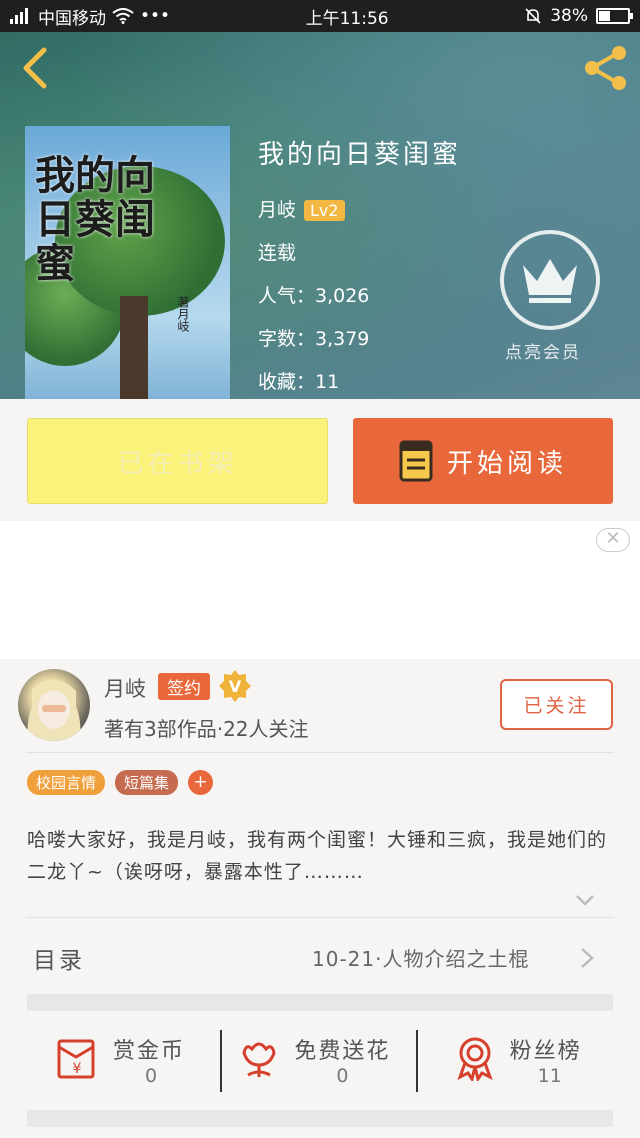  What do you see at coordinates (54, 705) in the screenshot?
I see `avatar` at bounding box center [54, 705].